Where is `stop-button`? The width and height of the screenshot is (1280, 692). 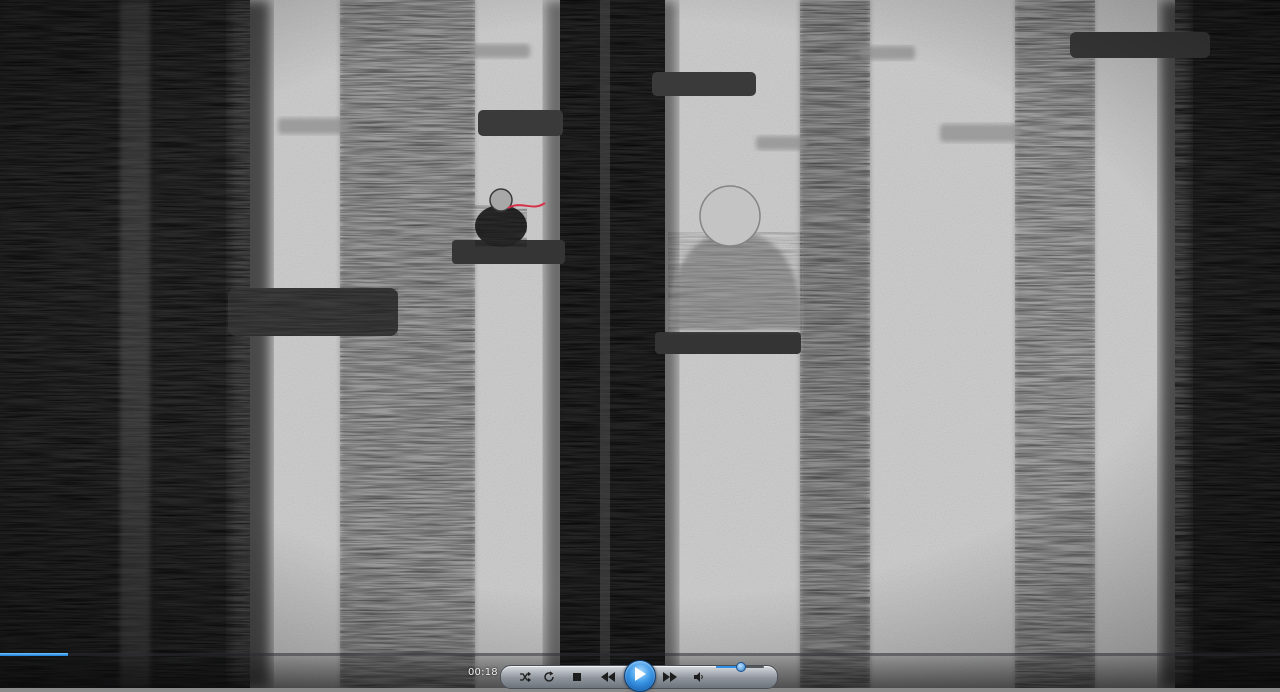
stop-button is located at coordinates (577, 677).